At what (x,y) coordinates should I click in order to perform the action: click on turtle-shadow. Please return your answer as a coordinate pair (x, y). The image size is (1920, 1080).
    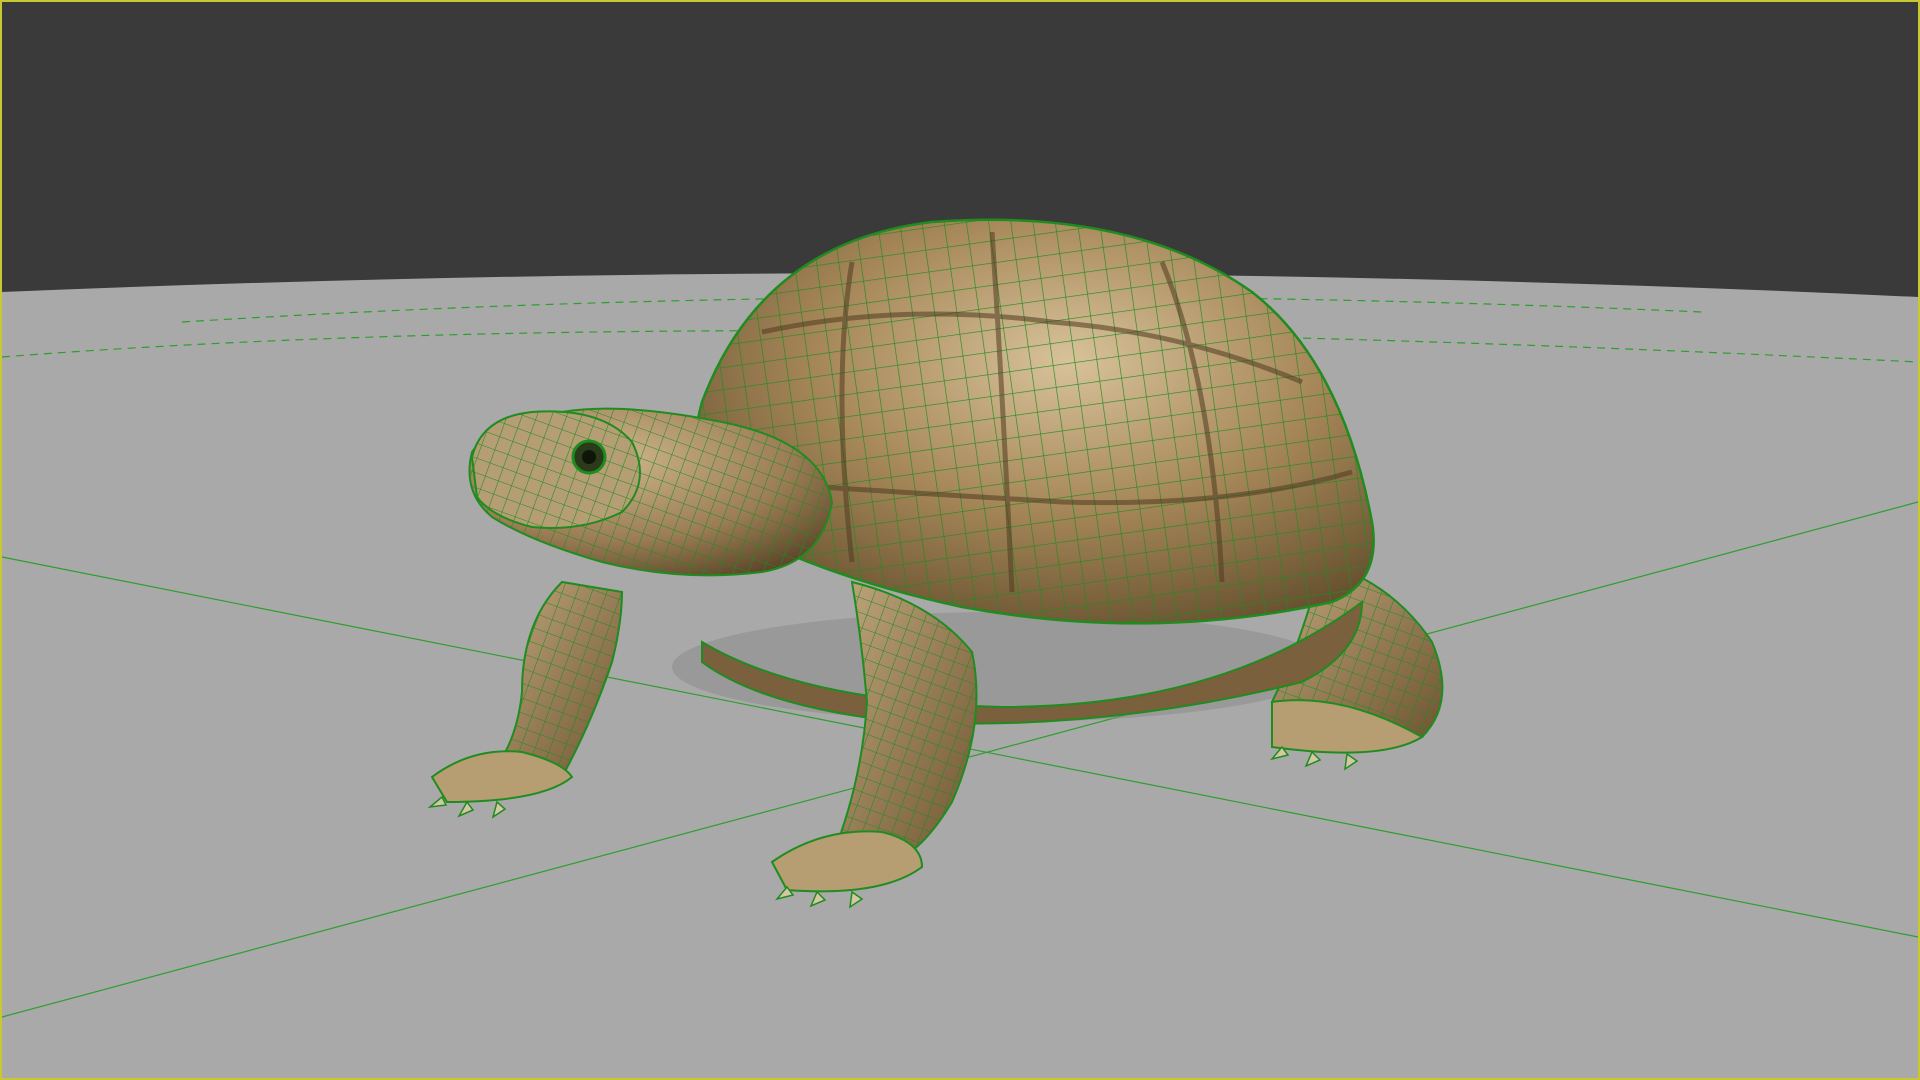
    Looking at the image, I should click on (1002, 667).